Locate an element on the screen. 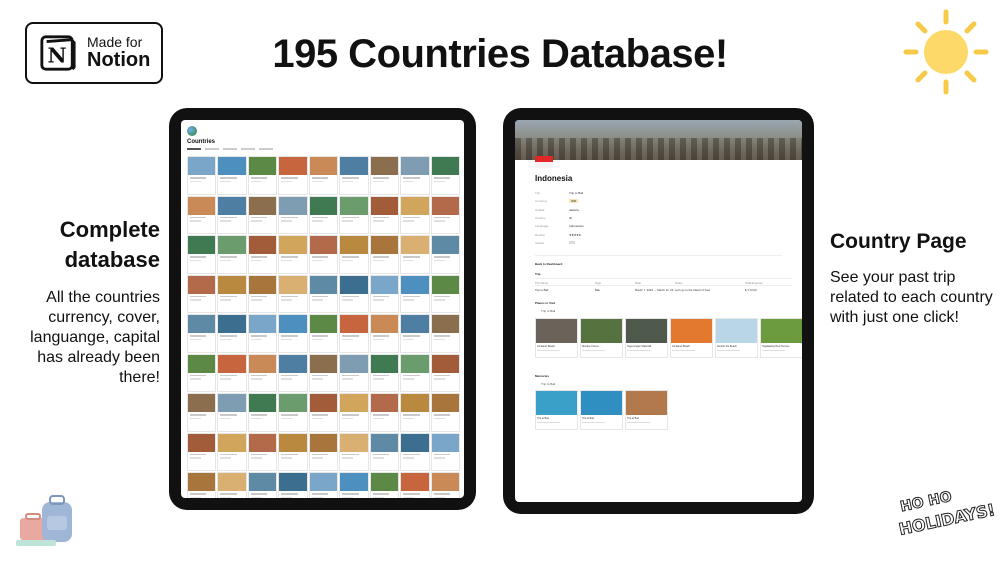 The image size is (1005, 565). gallery-card: Tegenungan Waterfall is located at coordinates (646, 338).